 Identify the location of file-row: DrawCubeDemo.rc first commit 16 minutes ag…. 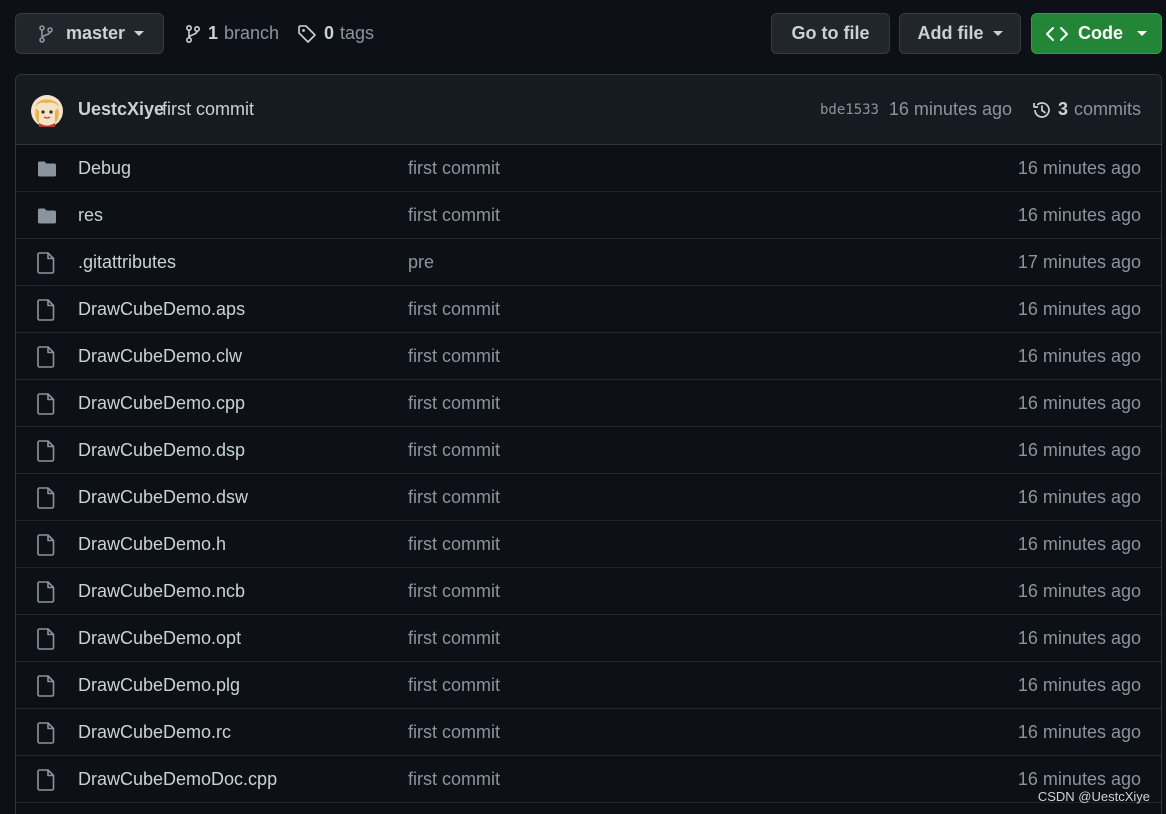
(588, 732).